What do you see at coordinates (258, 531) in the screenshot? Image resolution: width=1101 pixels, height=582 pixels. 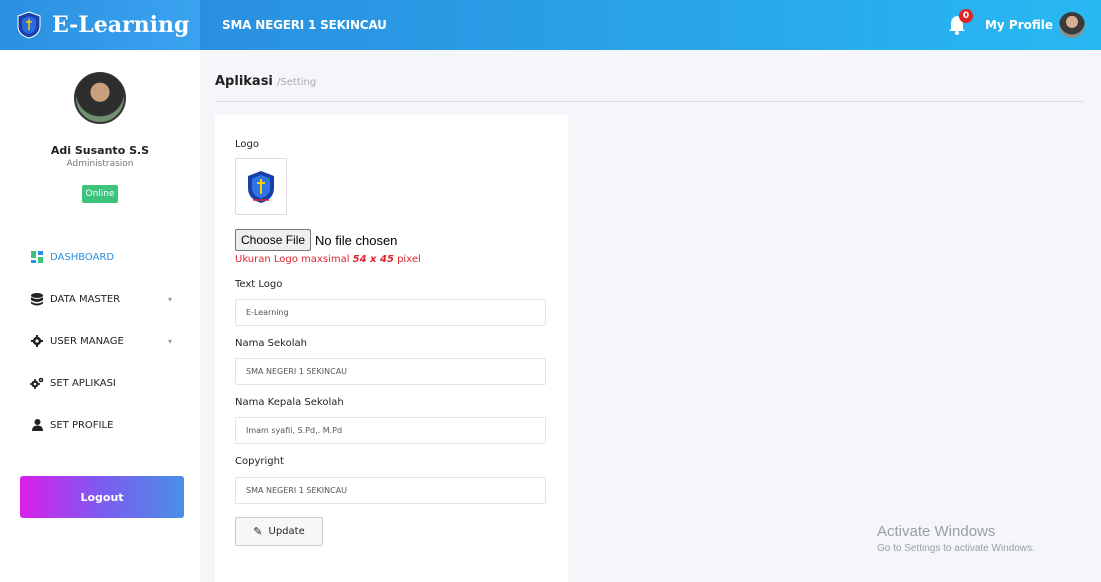 I see `pencil-icon: ✎` at bounding box center [258, 531].